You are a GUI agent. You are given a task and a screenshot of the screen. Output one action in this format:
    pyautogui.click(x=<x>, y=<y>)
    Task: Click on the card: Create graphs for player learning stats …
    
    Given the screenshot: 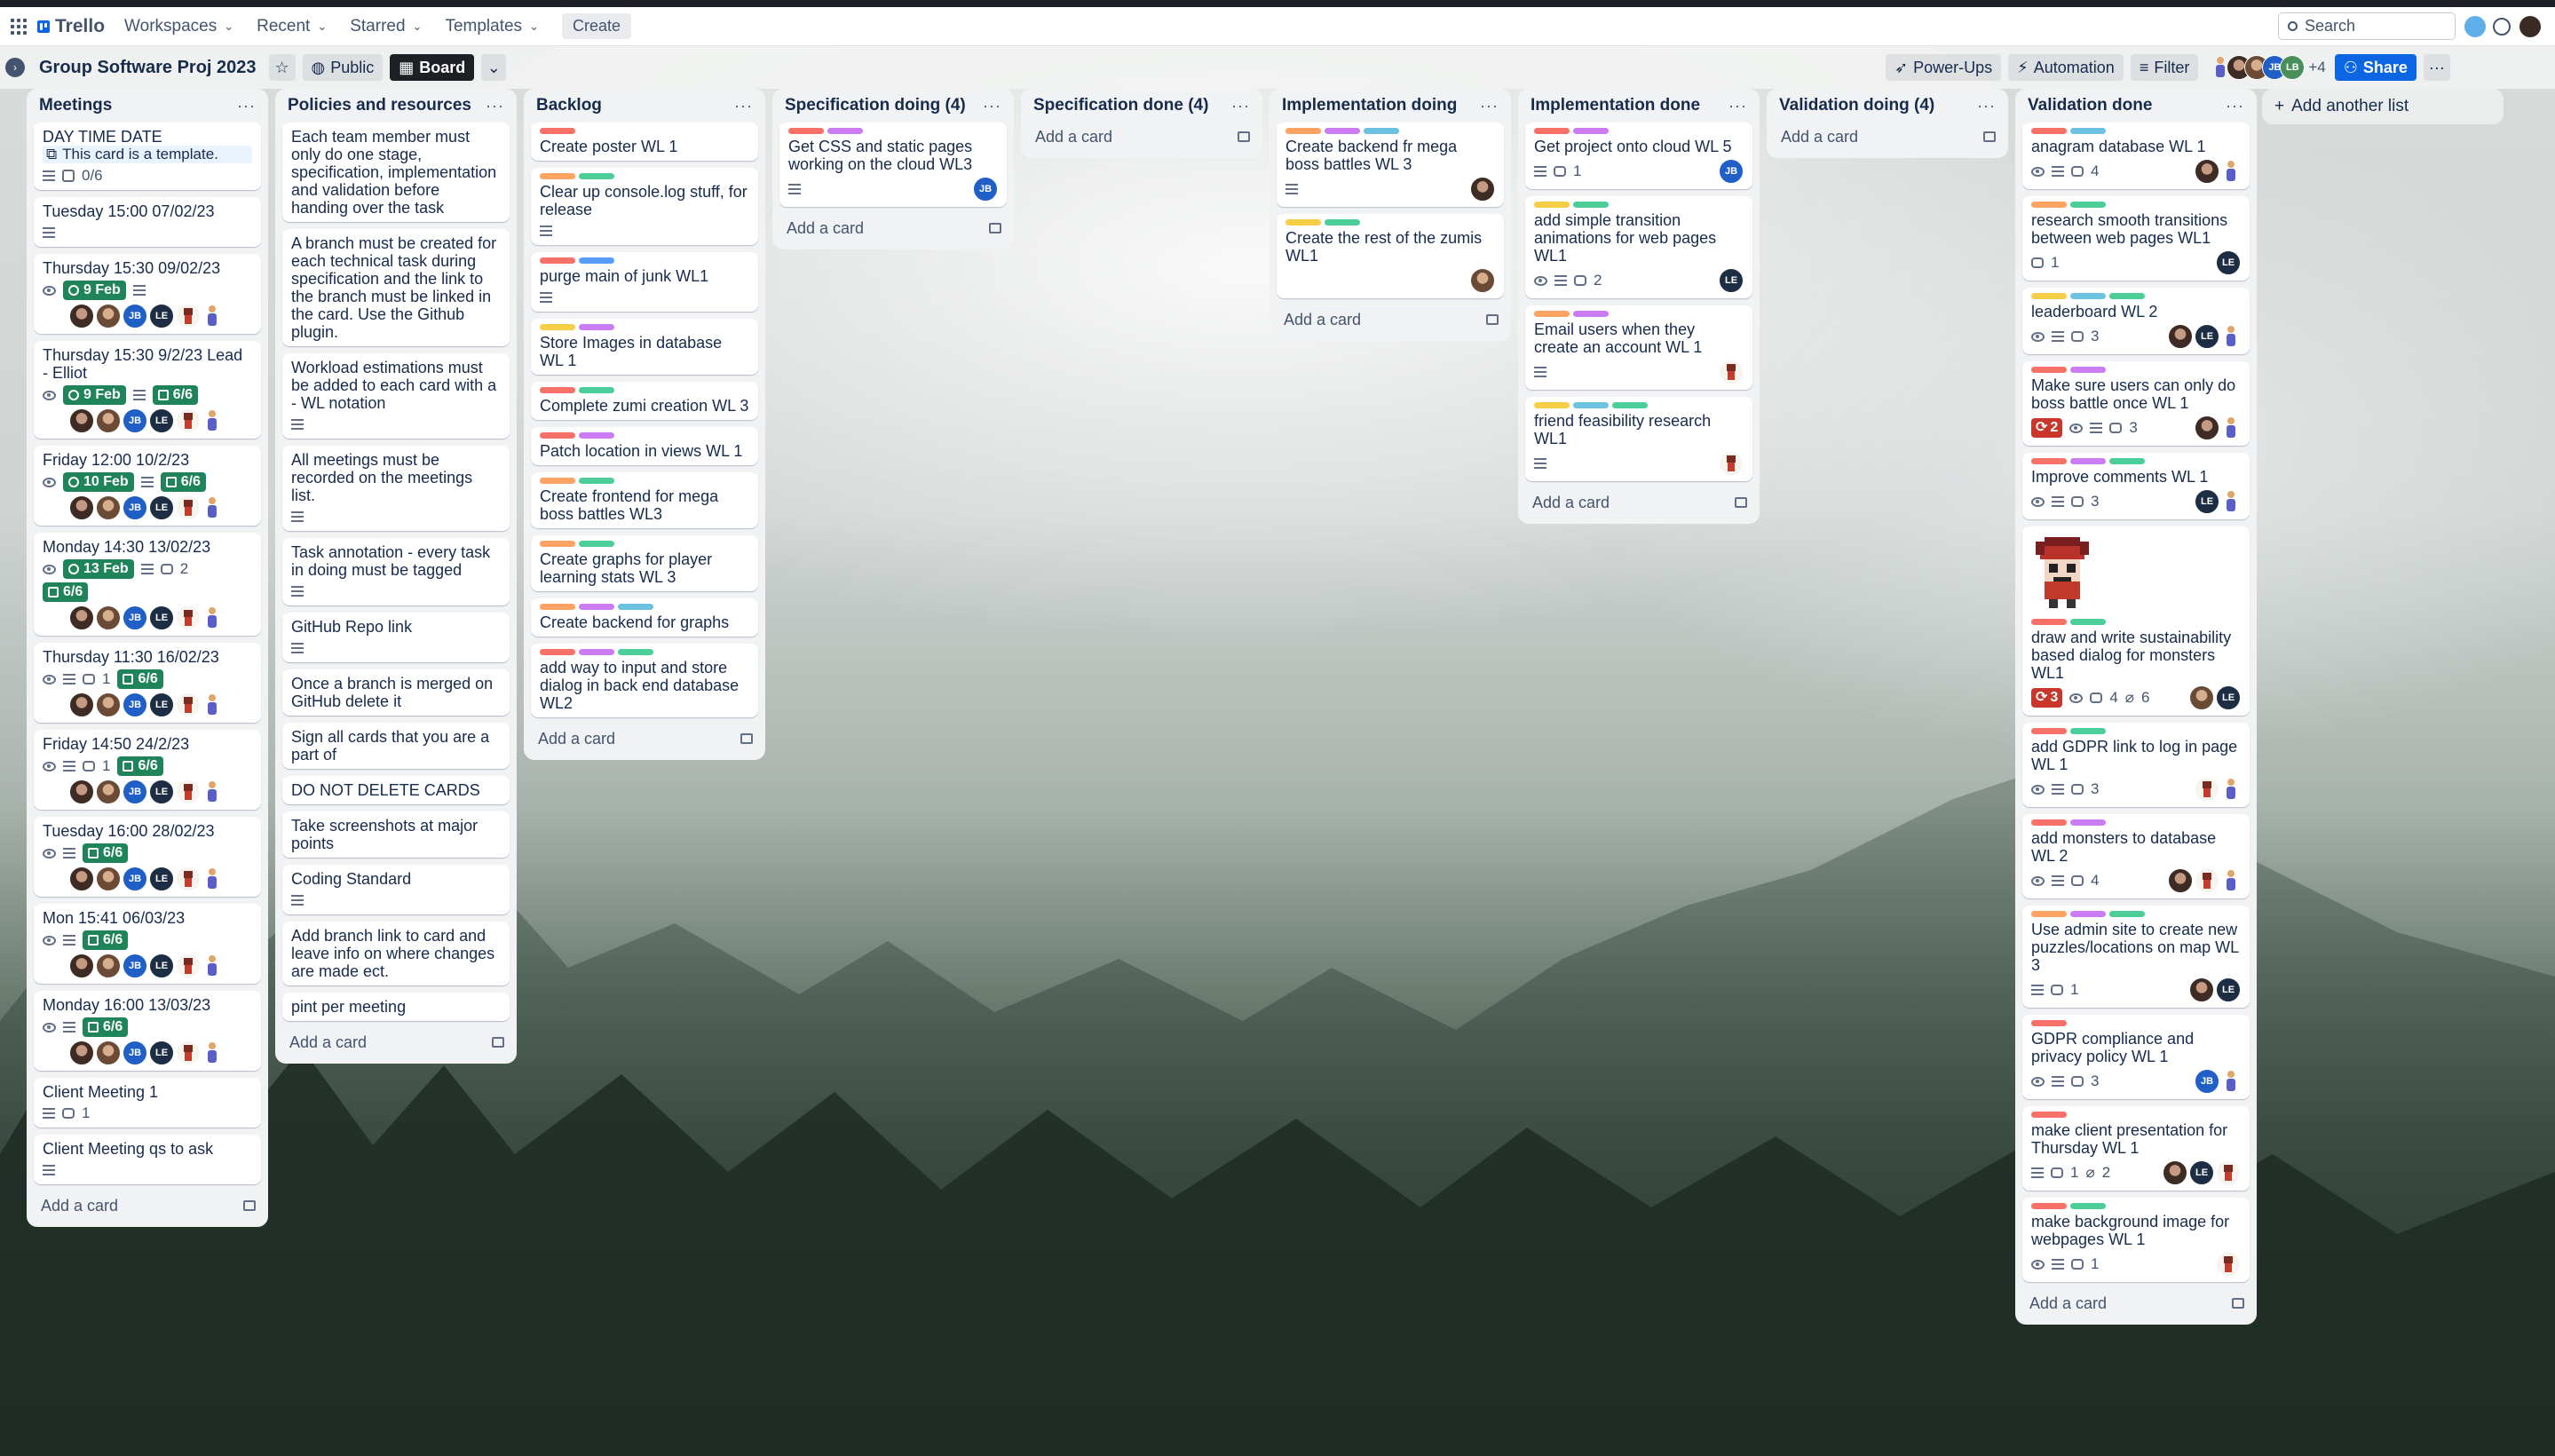 What is the action you would take?
    pyautogui.click(x=644, y=563)
    